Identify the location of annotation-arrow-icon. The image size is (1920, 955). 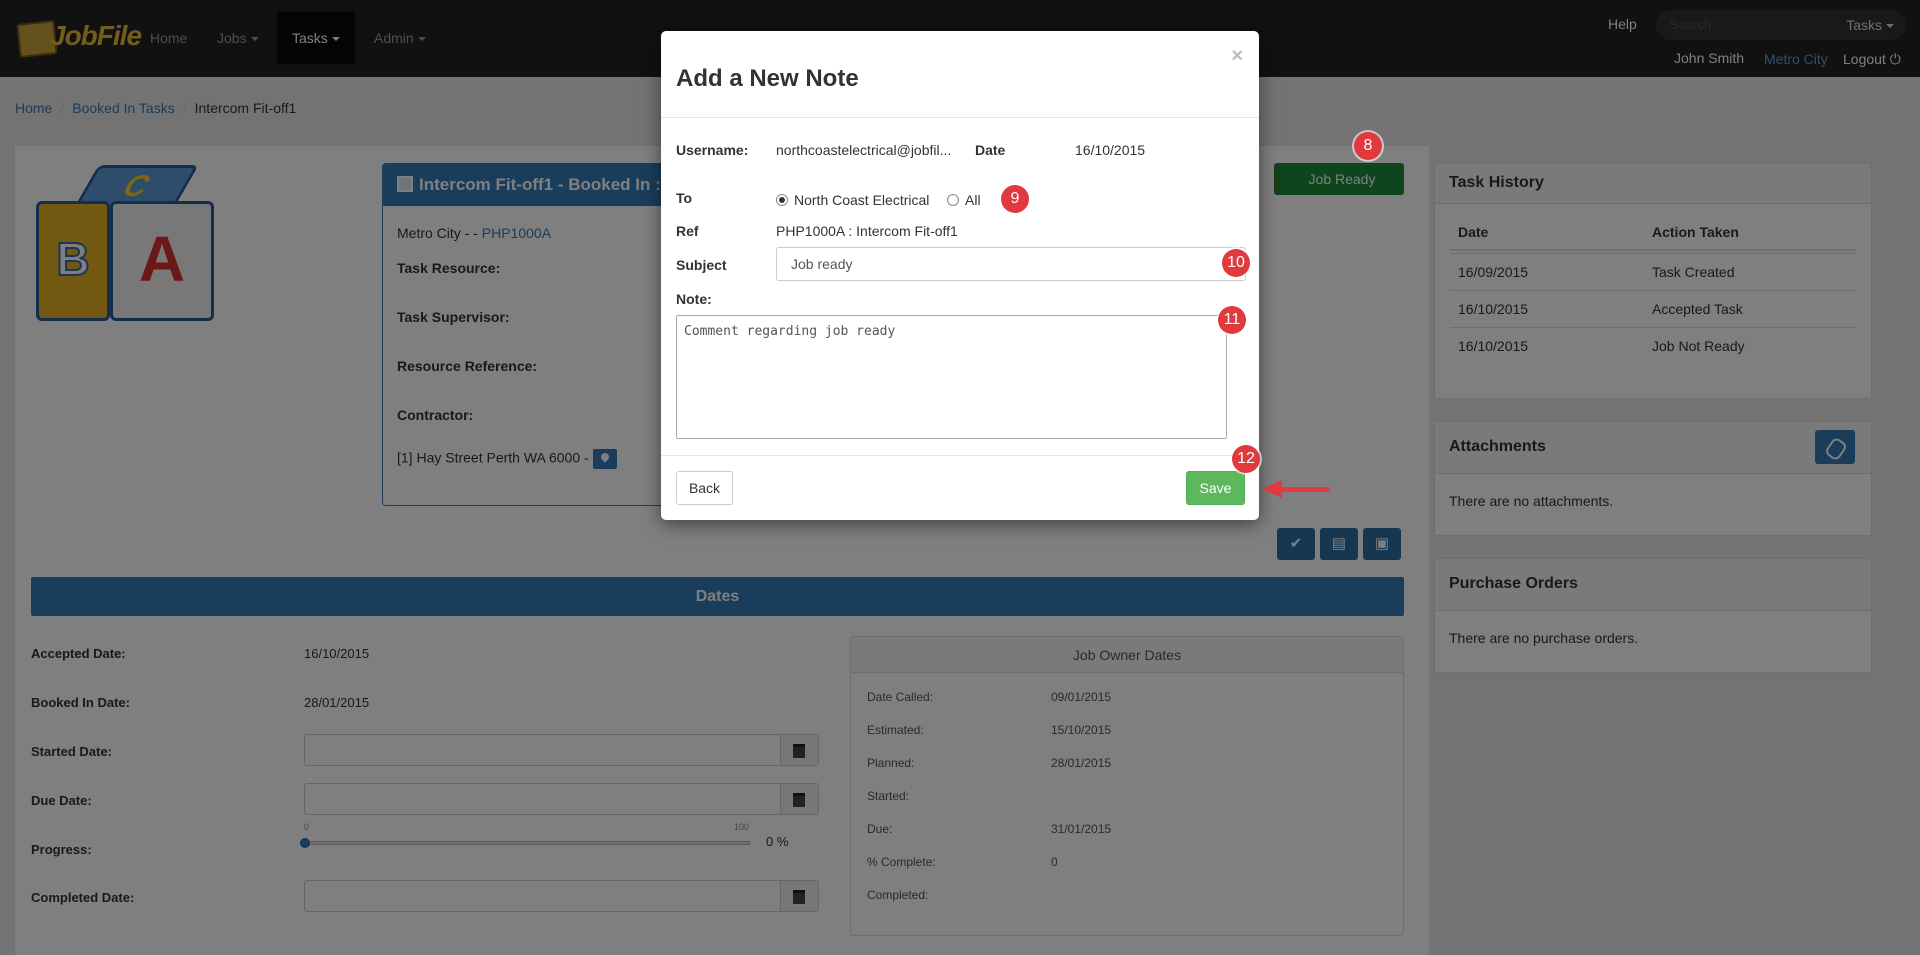
(1296, 489).